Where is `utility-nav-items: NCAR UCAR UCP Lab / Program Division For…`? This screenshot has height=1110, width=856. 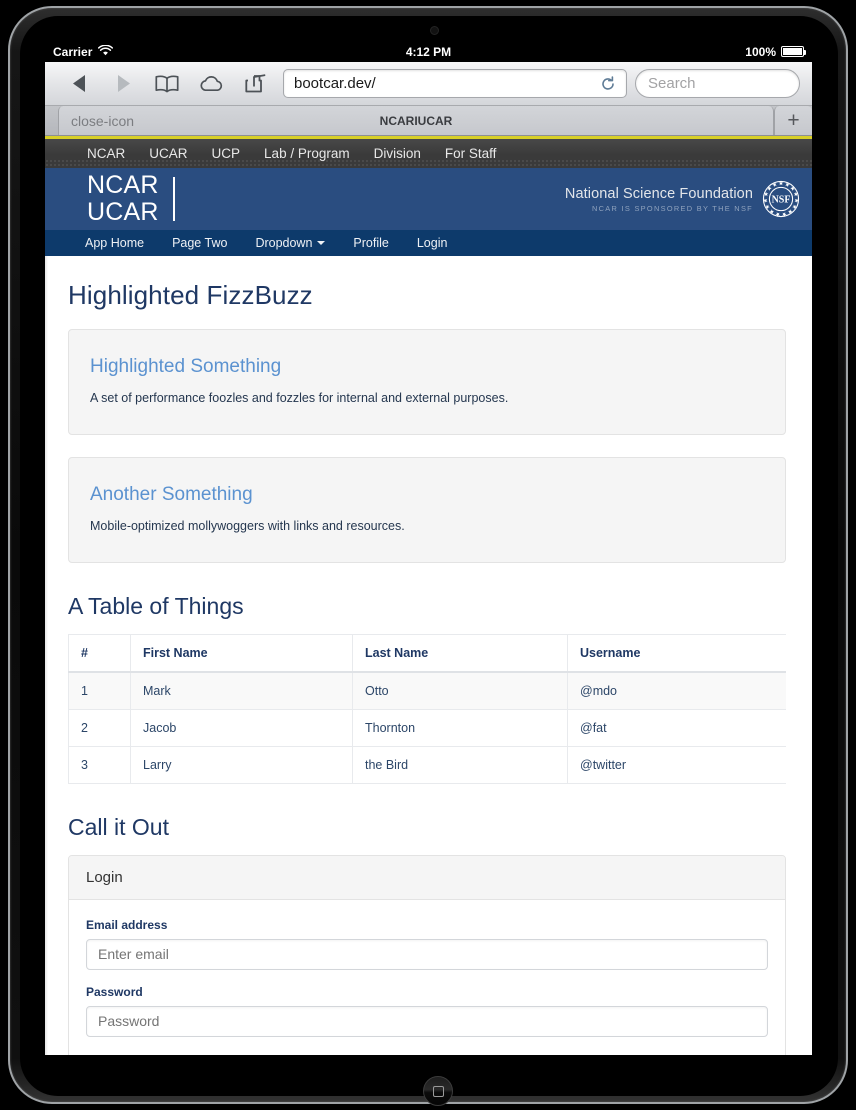 utility-nav-items: NCAR UCAR UCP Lab / Program Division For… is located at coordinates (428, 153).